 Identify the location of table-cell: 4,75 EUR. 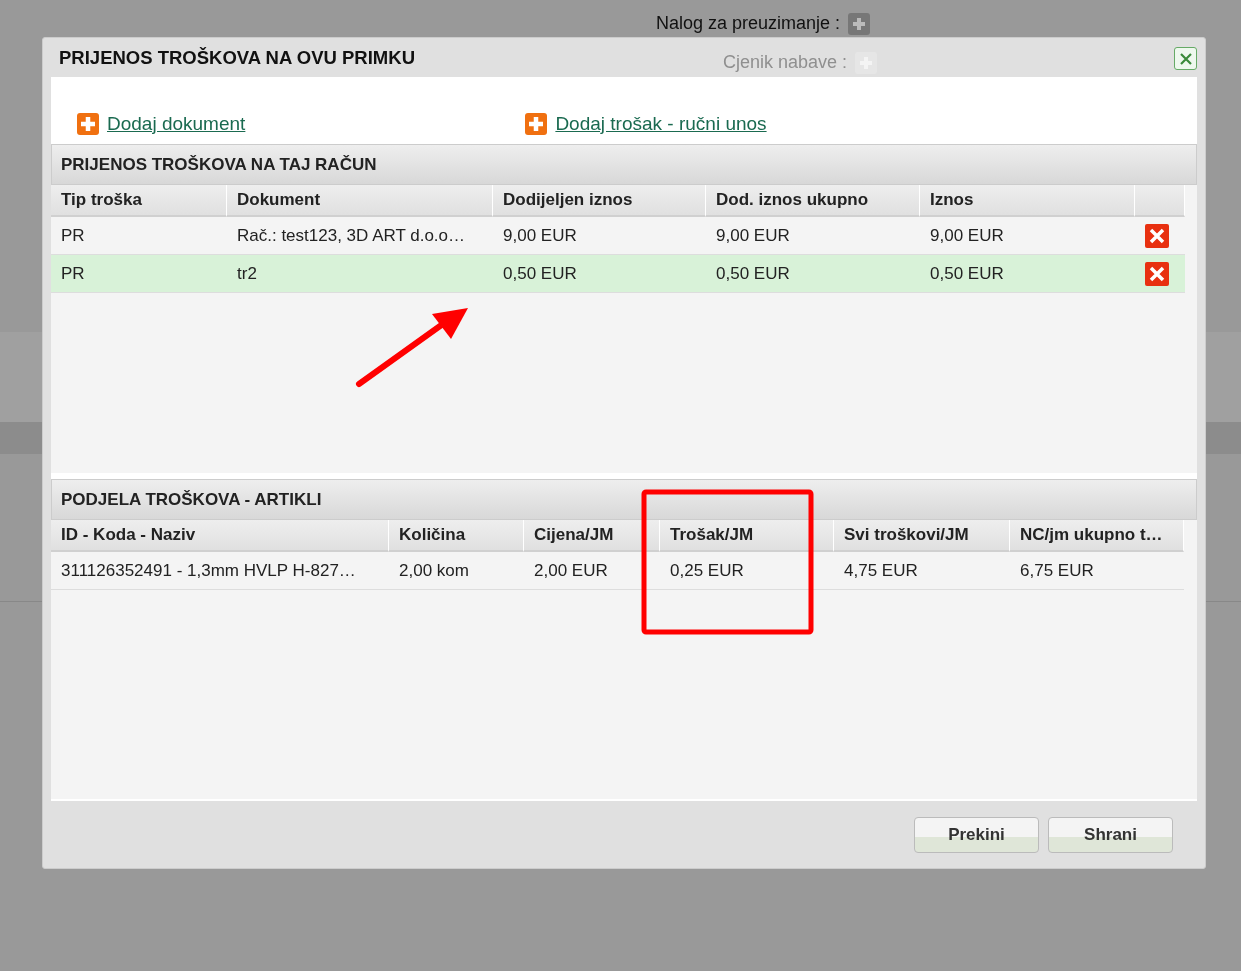
(922, 571).